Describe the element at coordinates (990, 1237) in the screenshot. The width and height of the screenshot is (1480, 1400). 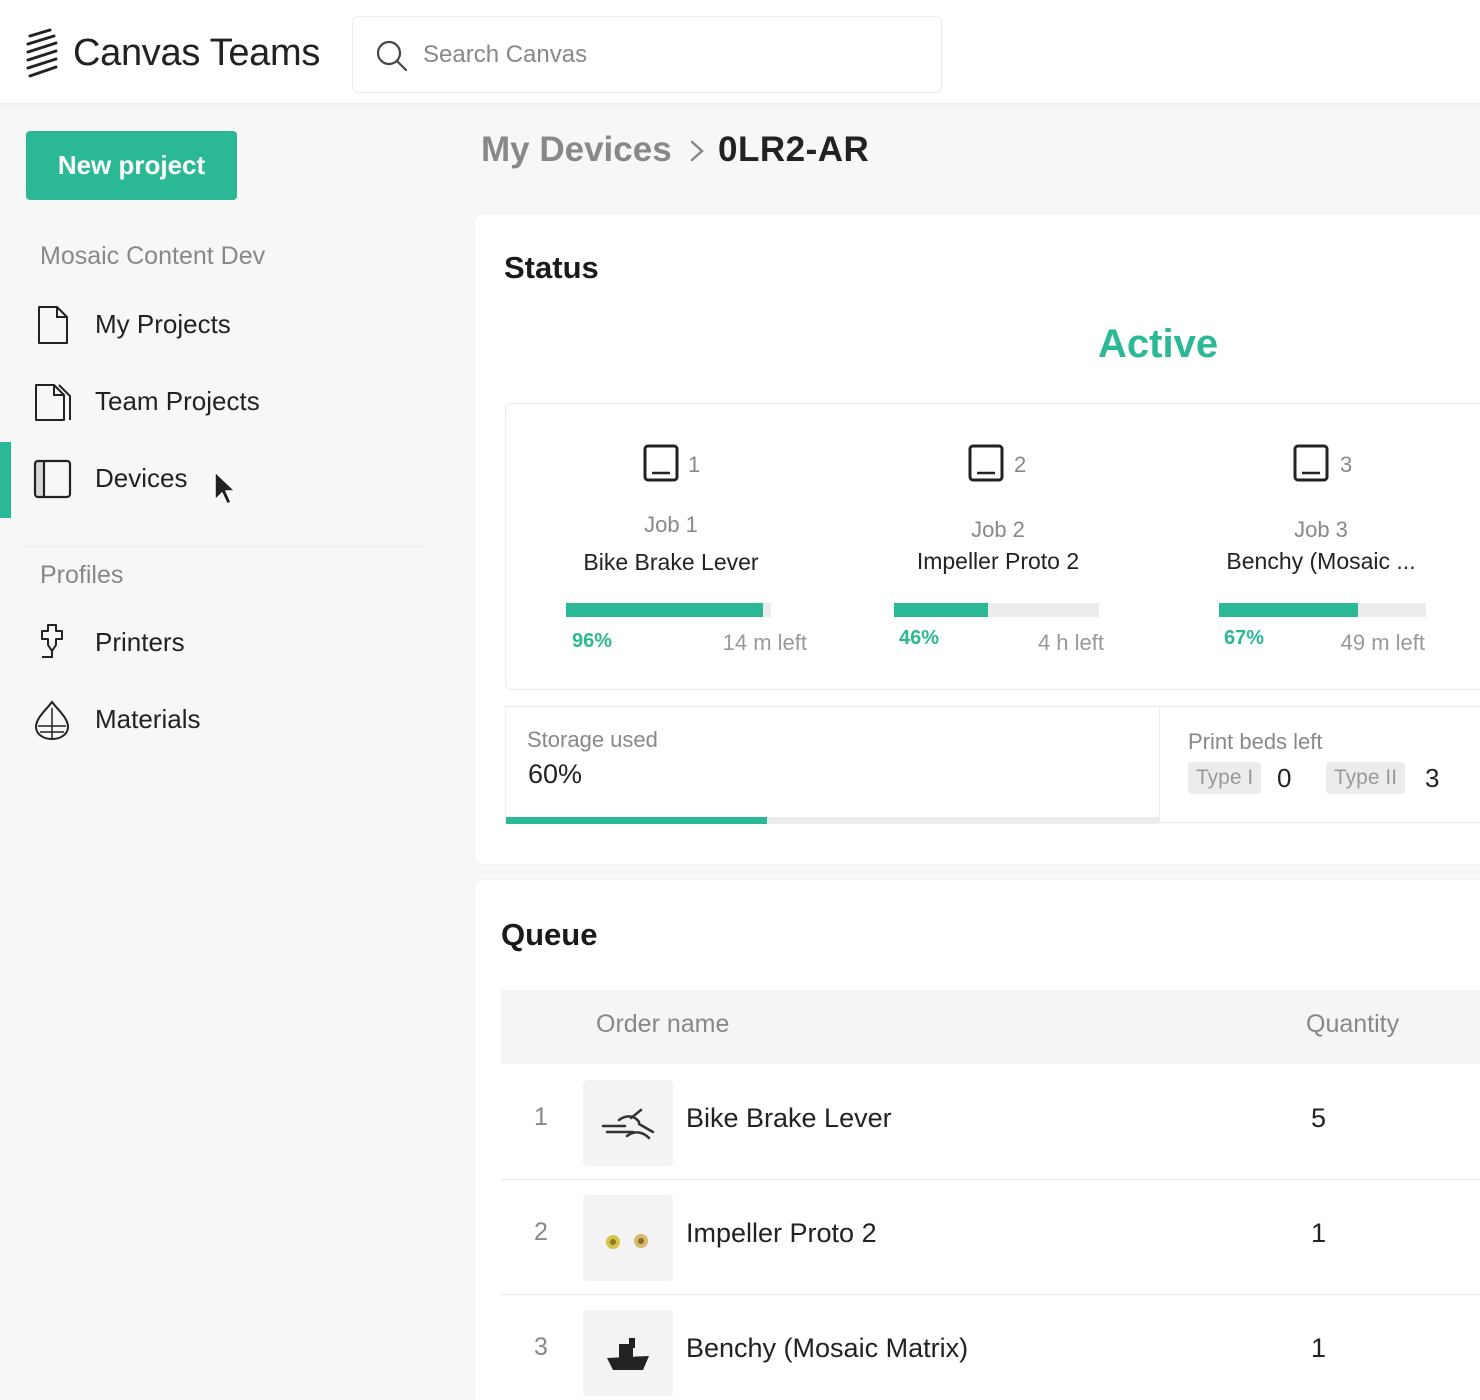
I see `table-row: 2 Impeller Proto 2 1` at that location.